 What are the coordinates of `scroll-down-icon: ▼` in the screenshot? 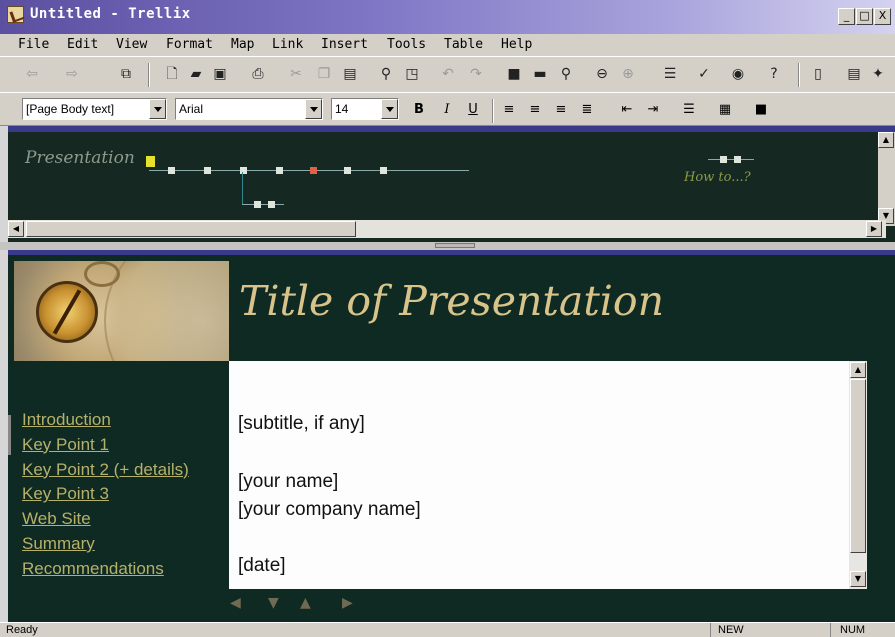 It's located at (858, 579).